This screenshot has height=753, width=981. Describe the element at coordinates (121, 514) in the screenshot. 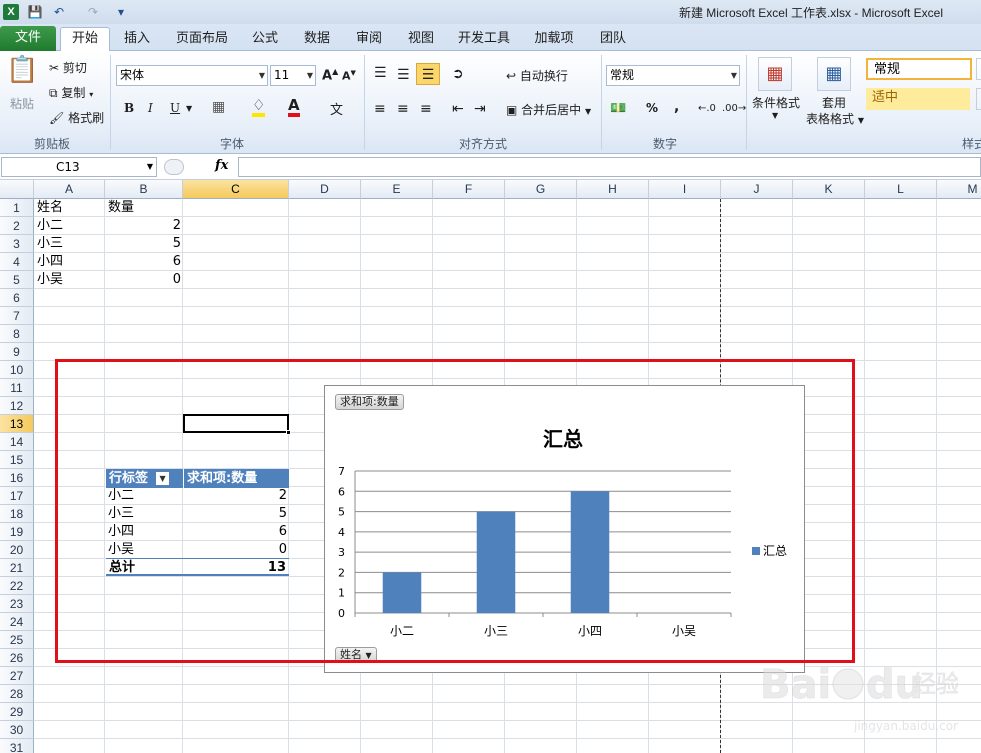

I see `pivot-row-label-cell: 小三` at that location.